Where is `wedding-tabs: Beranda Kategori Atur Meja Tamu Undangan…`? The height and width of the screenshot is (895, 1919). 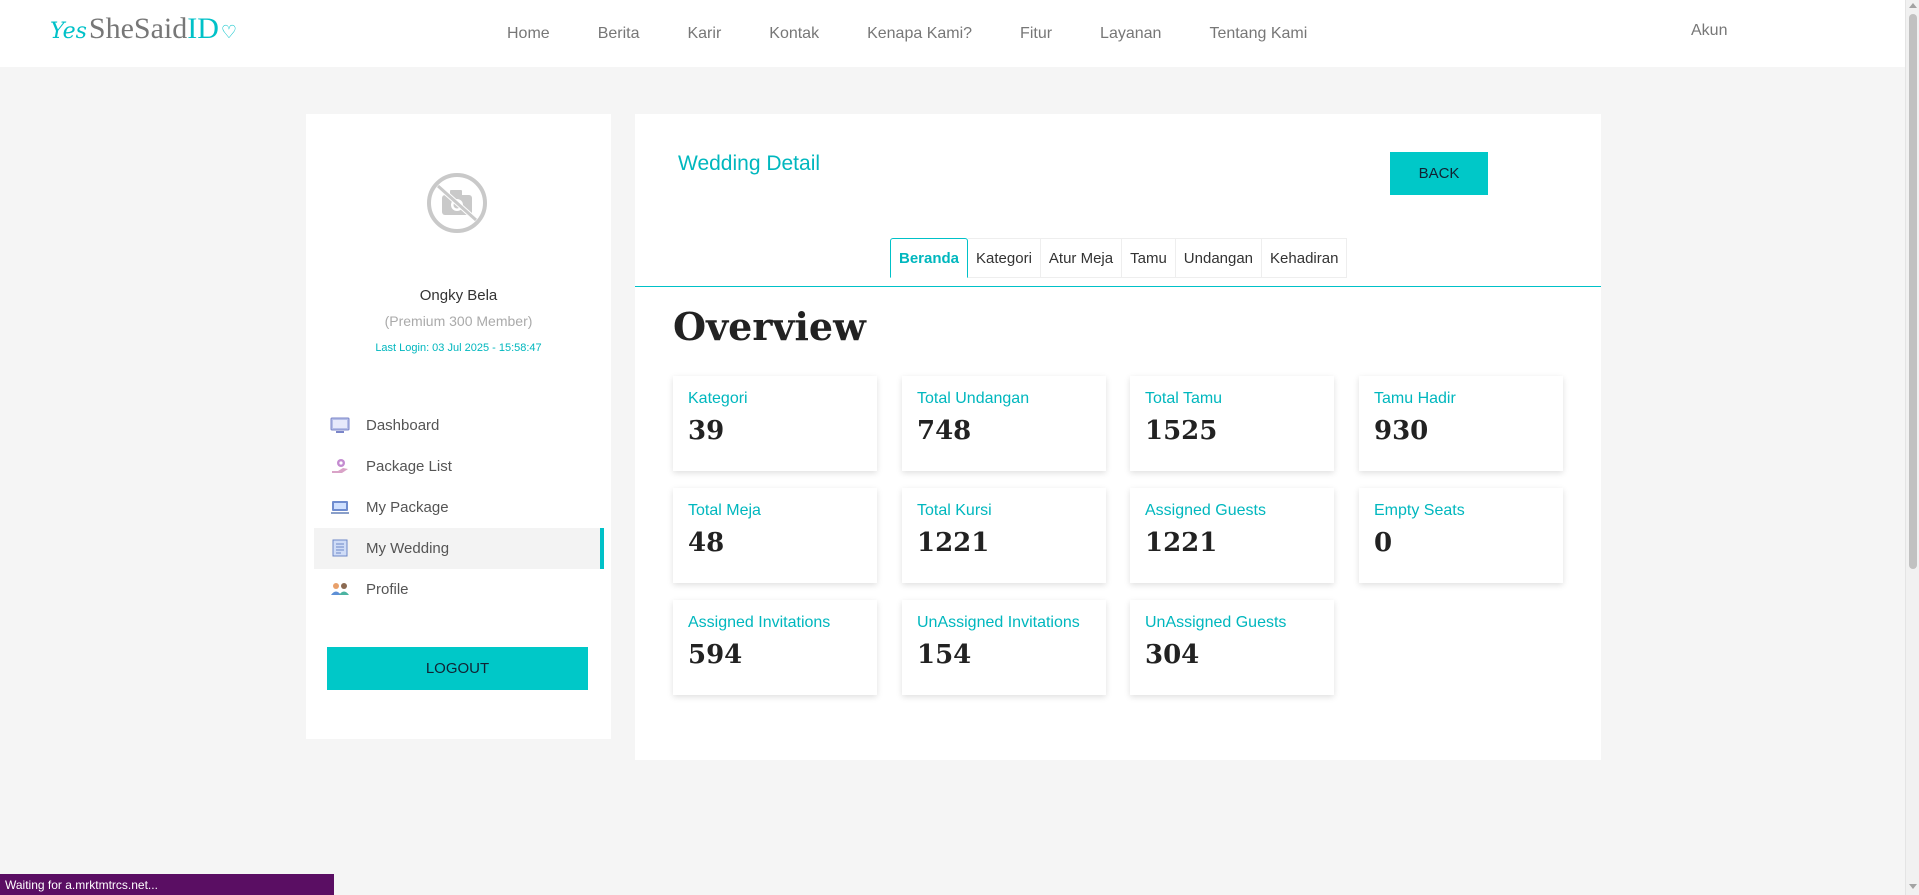
wedding-tabs: Beranda Kategori Atur Meja Tamu Undangan… is located at coordinates (1119, 258).